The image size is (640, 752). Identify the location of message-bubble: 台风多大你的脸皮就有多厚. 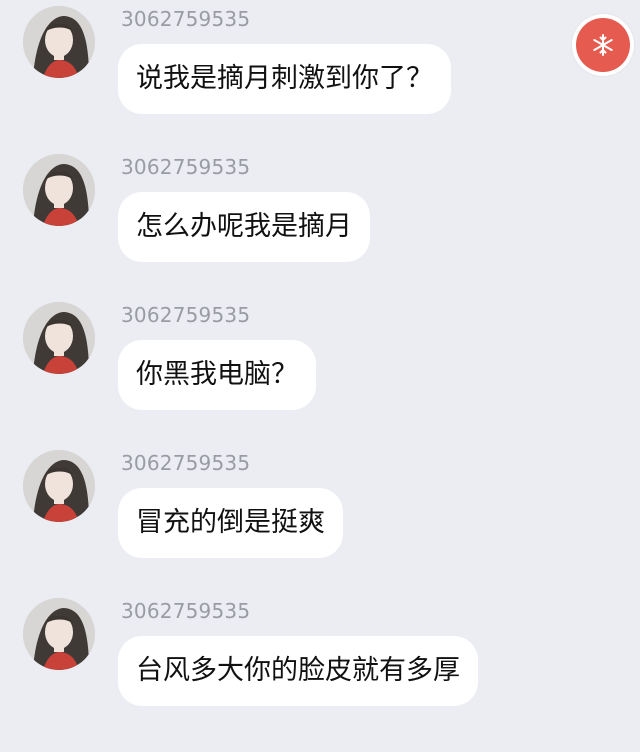
(298, 671).